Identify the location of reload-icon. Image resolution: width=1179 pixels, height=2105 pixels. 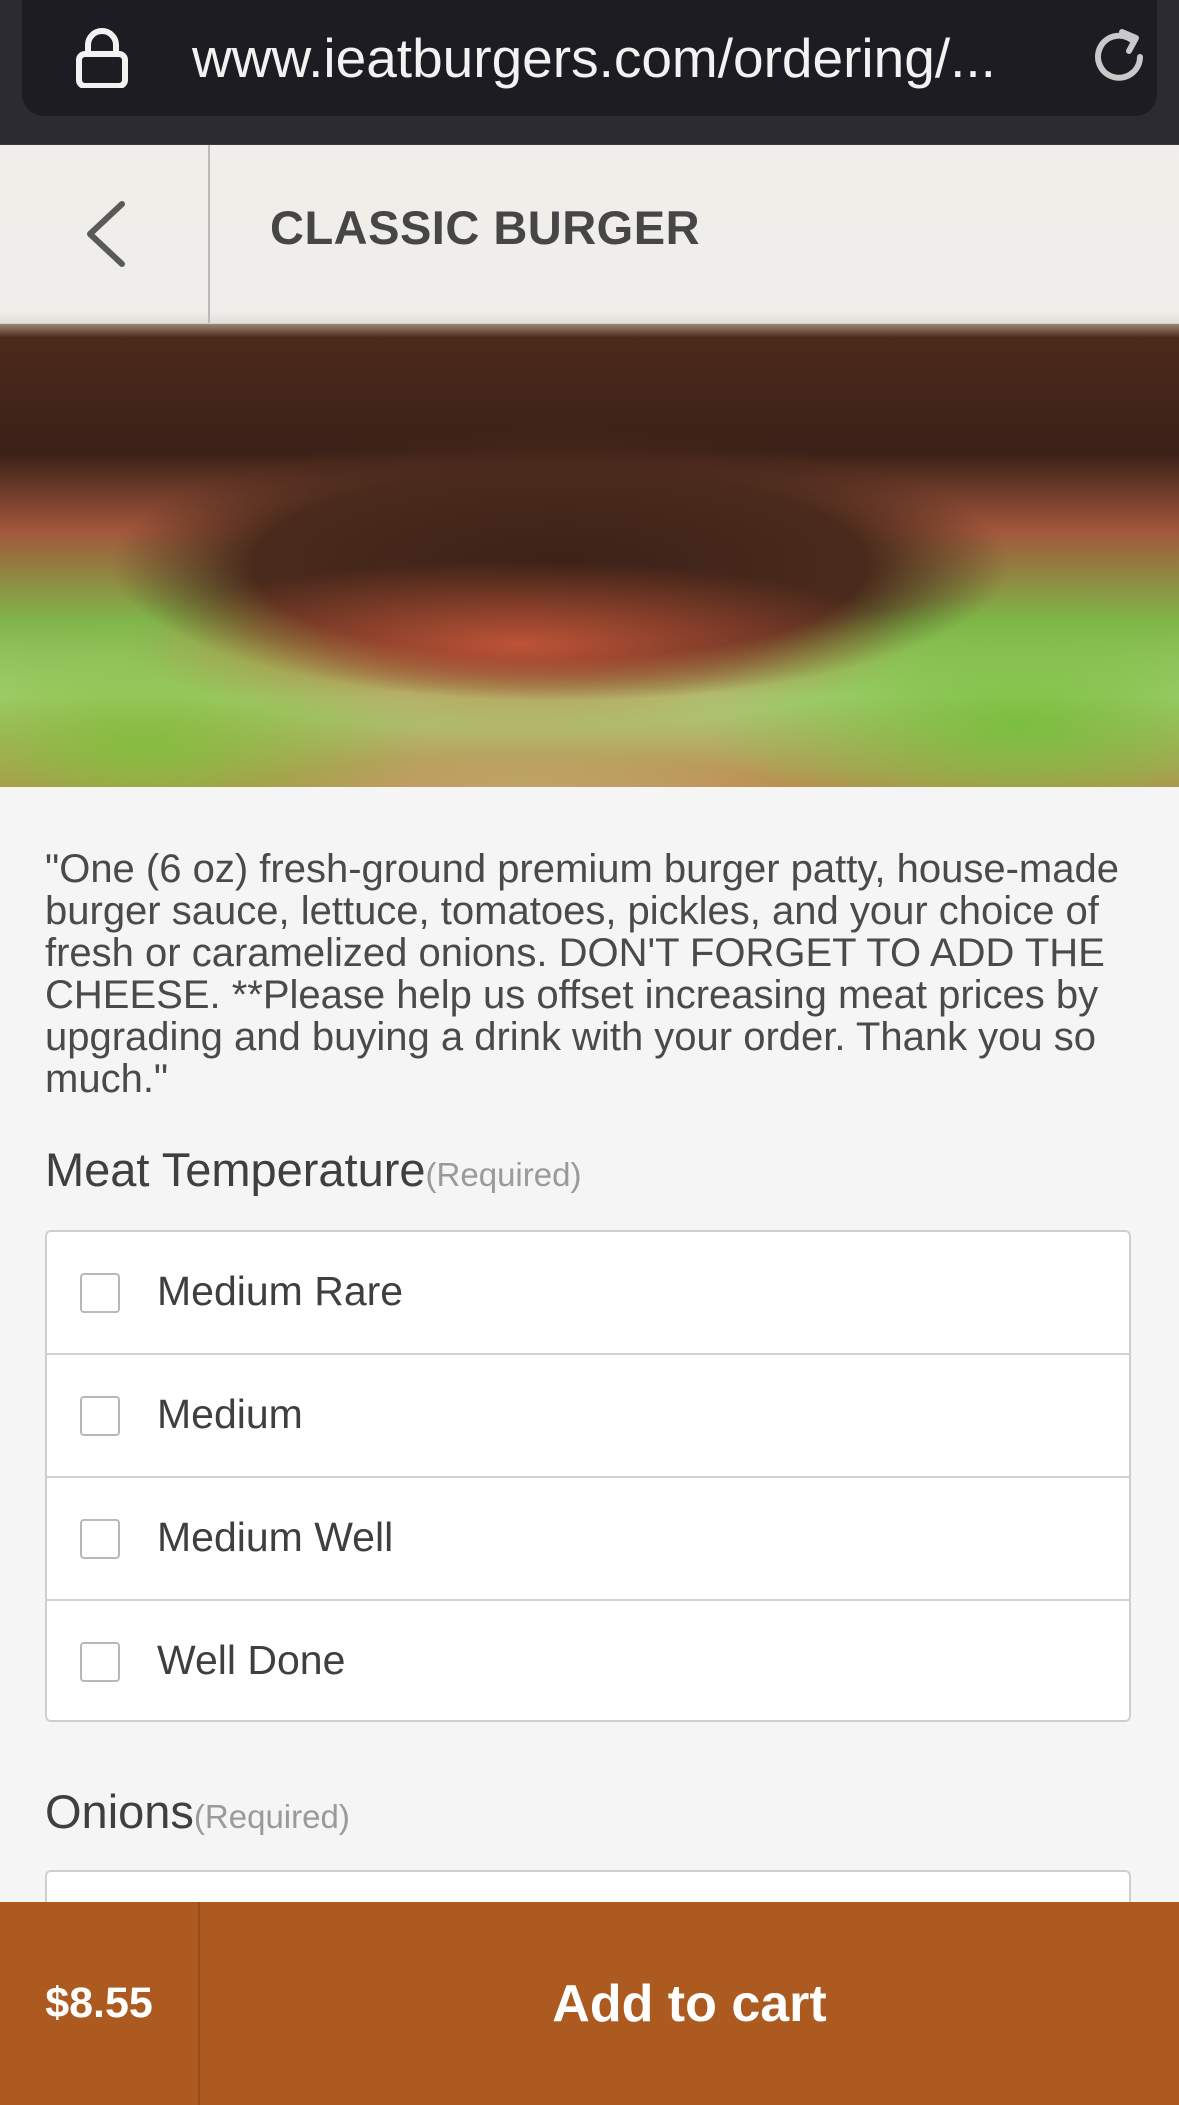
(1119, 57).